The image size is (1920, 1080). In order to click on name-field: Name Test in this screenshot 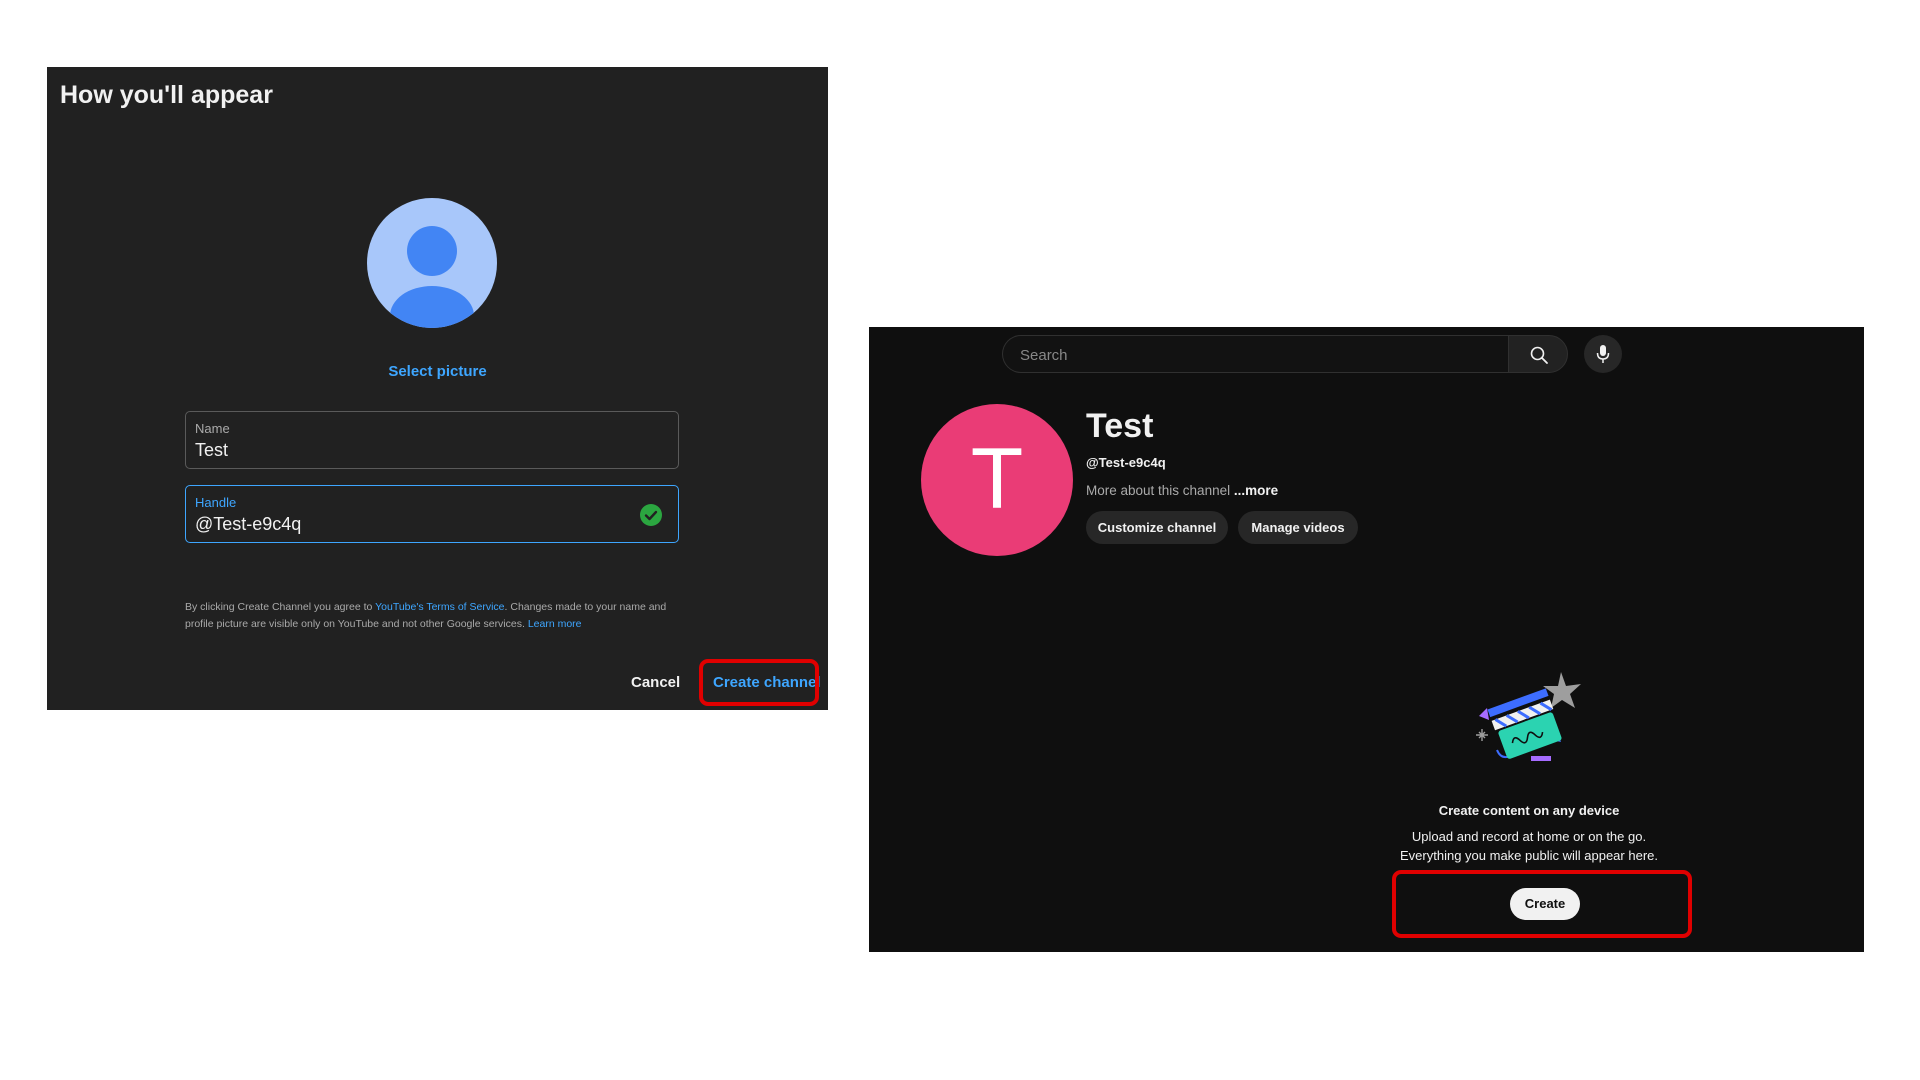, I will do `click(432, 440)`.